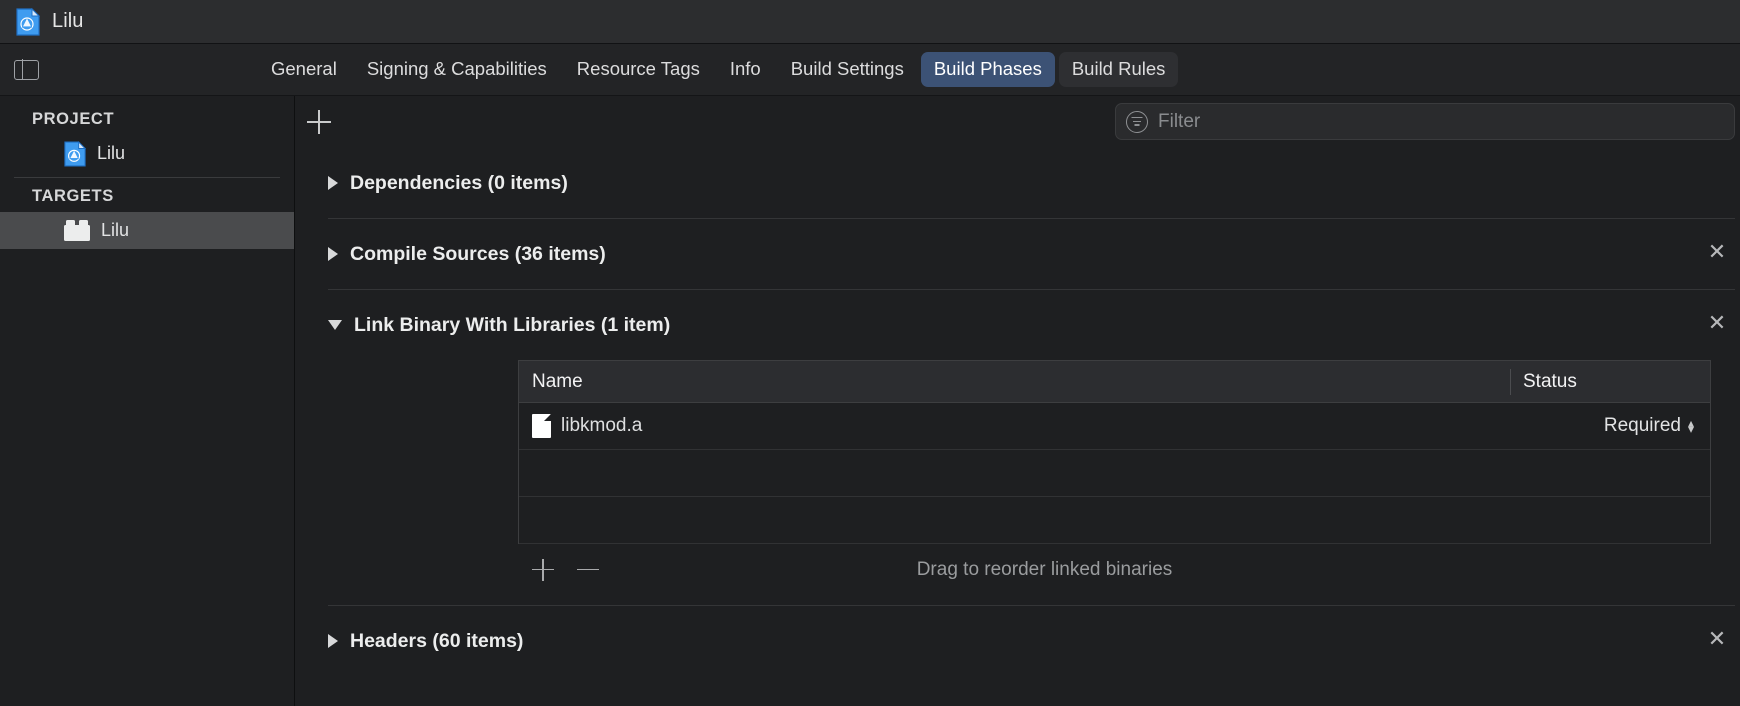  Describe the element at coordinates (304, 69) in the screenshot. I see `tab-general: General` at that location.